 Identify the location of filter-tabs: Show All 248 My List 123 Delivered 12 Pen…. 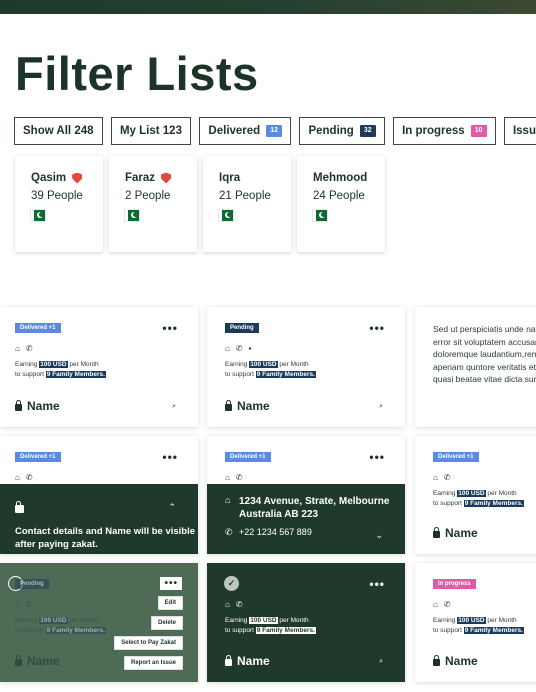
(275, 131).